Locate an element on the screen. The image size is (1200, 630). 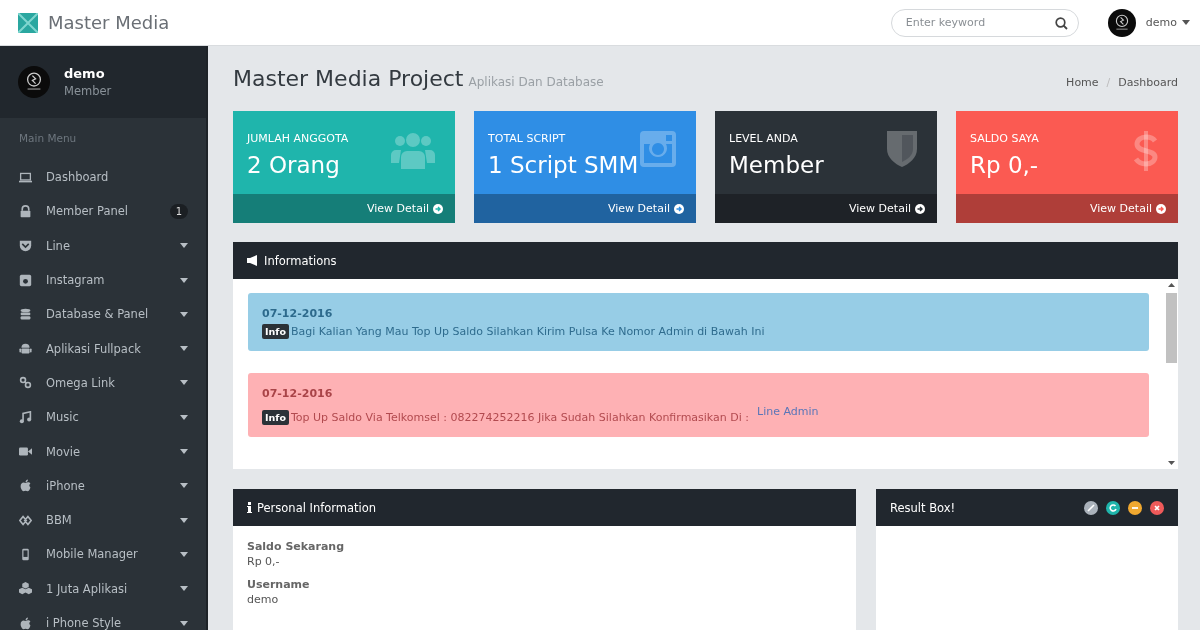
sidebar-item: Aplikasi Fullpack is located at coordinates (103, 348).